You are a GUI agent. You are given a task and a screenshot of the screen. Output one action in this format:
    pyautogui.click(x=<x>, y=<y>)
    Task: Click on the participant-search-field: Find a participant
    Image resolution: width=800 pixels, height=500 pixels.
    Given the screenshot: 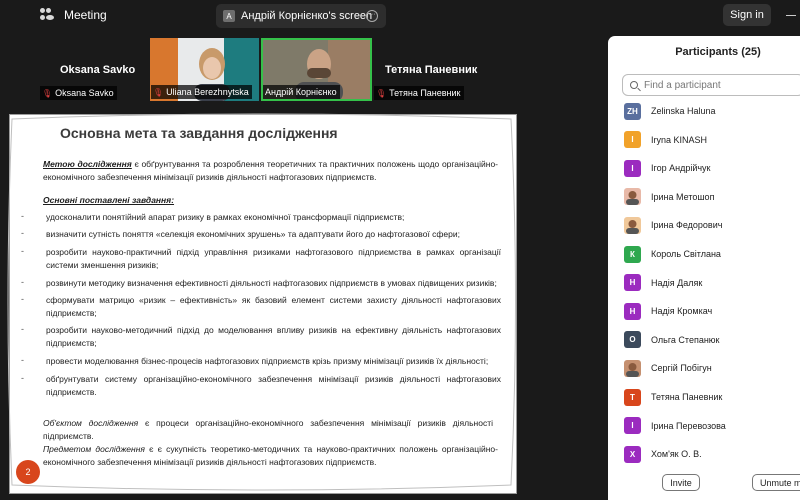 What is the action you would take?
    pyautogui.click(x=711, y=85)
    